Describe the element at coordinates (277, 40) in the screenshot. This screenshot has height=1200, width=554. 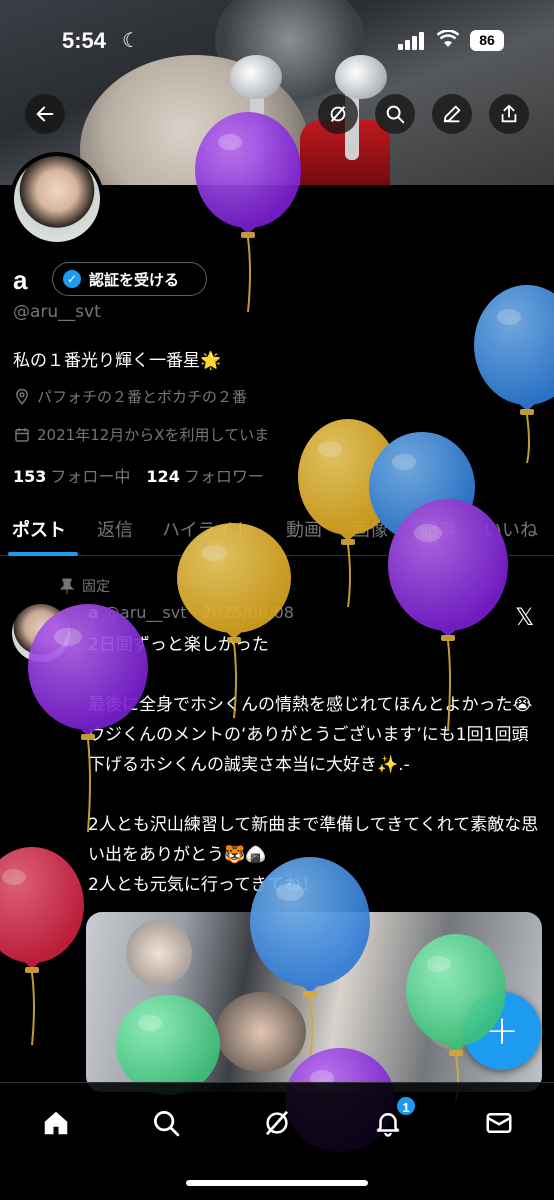
I see `status-bar: 5:54 ☾ 86` at that location.